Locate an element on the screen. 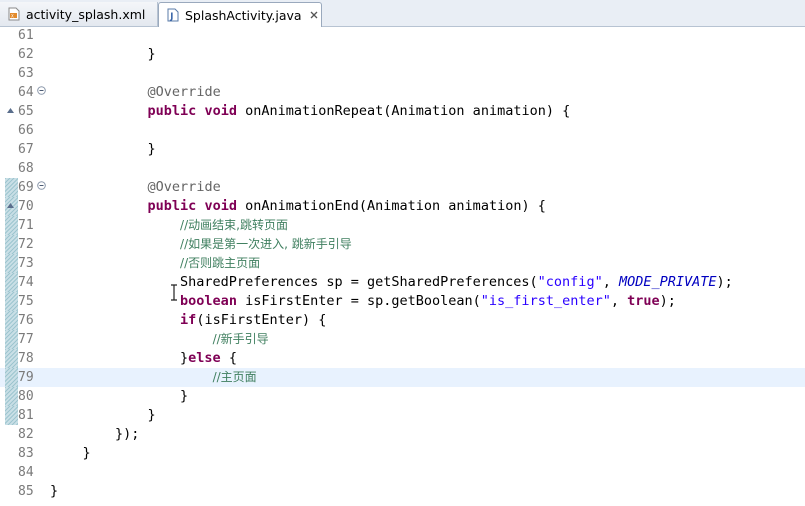  code-text: if(isFirstEnter) { is located at coordinates (188, 320).